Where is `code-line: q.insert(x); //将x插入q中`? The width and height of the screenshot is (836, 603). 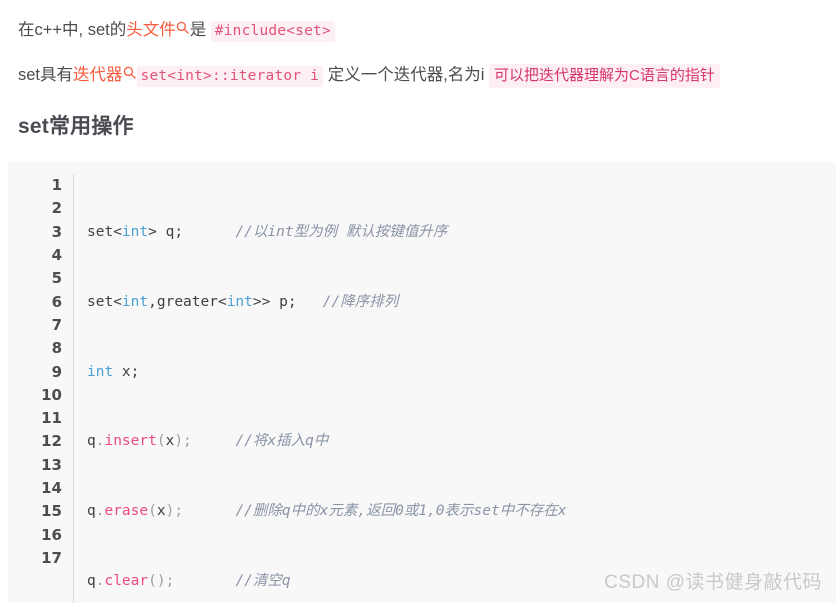
code-line: q.insert(x); //将x插入q中 is located at coordinates (441, 441).